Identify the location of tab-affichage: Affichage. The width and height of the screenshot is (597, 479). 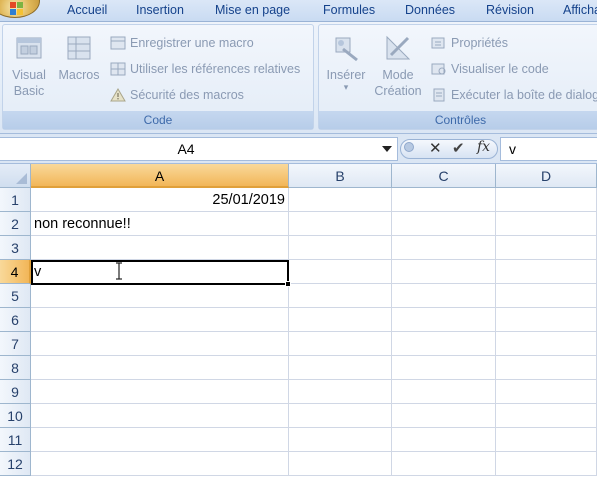
(580, 10).